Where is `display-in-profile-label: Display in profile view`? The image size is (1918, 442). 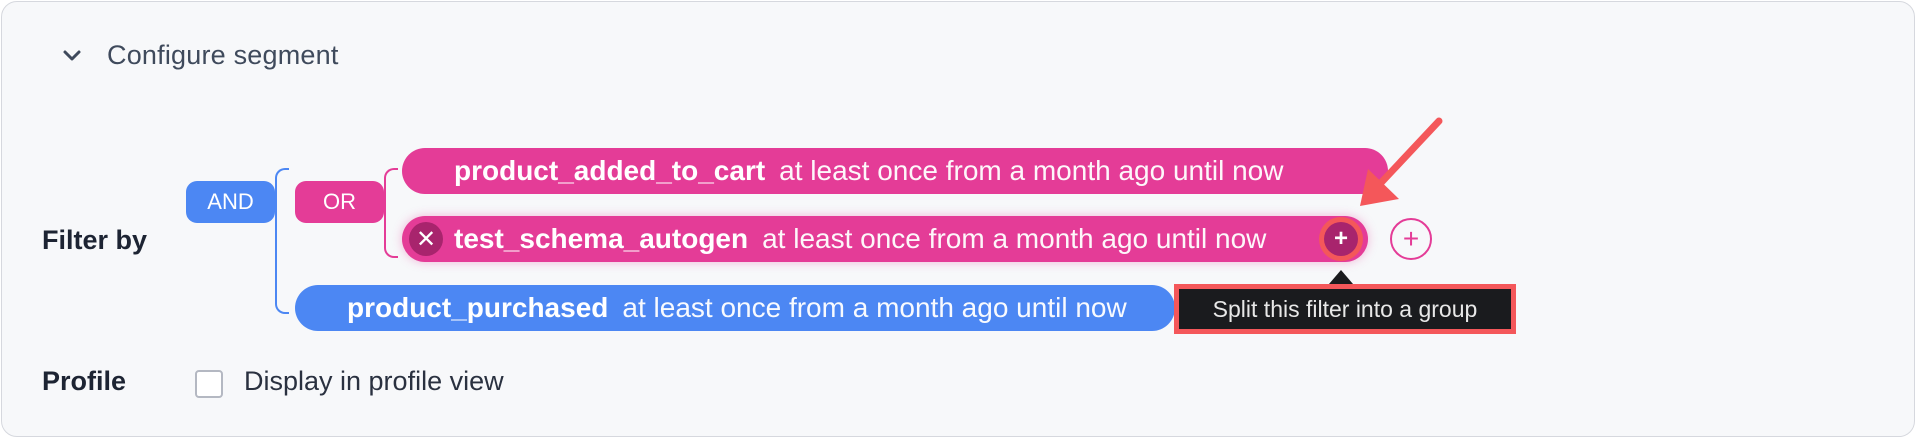 display-in-profile-label: Display in profile view is located at coordinates (374, 381).